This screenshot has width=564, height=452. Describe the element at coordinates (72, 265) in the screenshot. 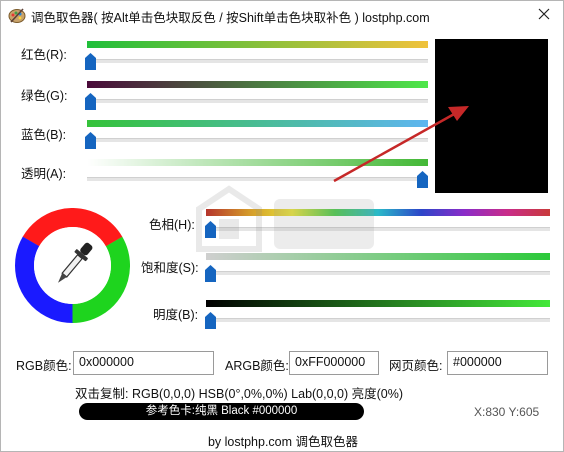

I see `color-wheel` at that location.